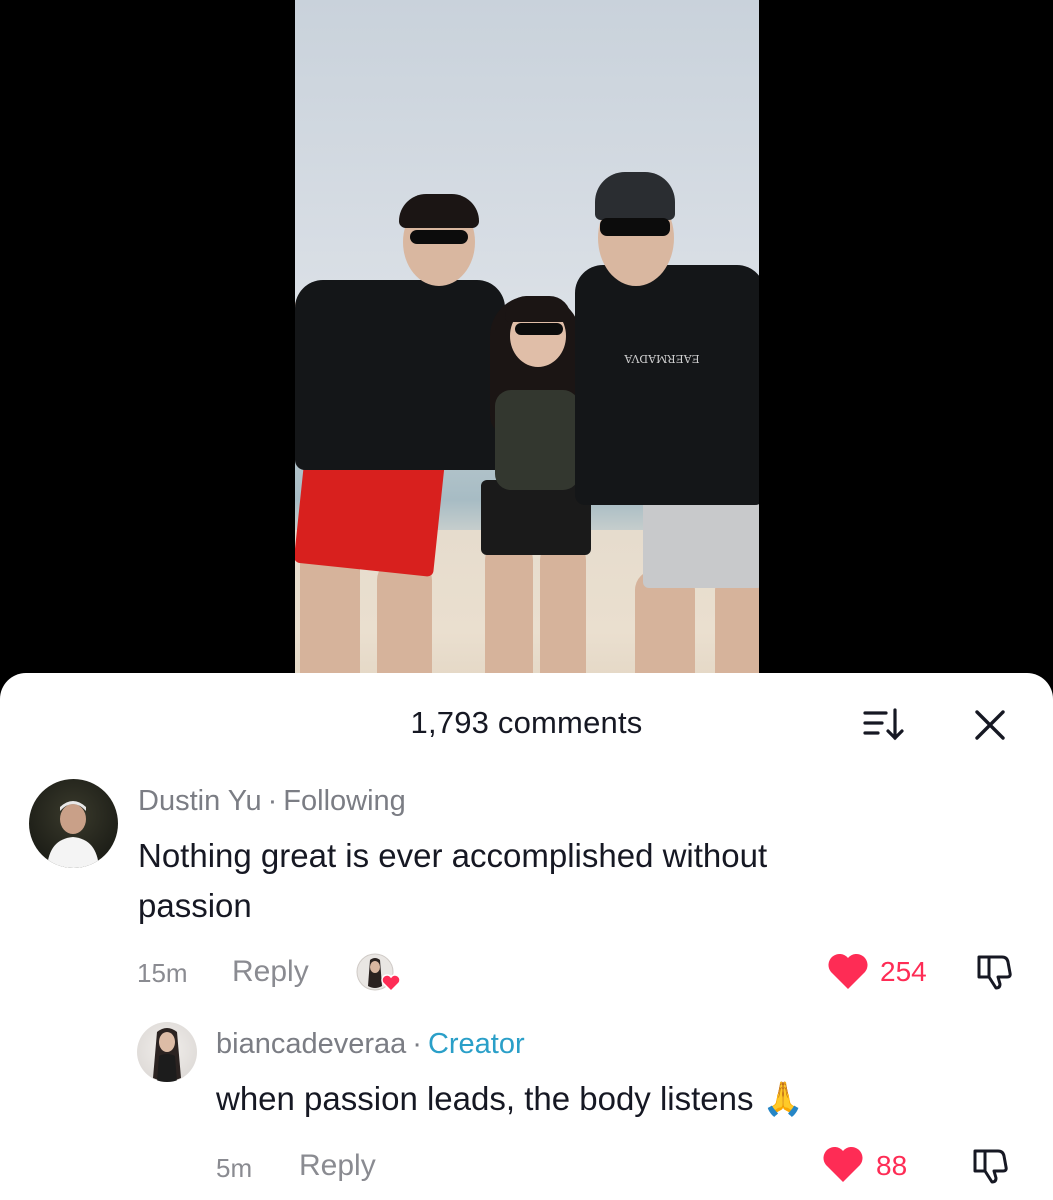  Describe the element at coordinates (990, 725) in the screenshot. I see `close-icon` at that location.